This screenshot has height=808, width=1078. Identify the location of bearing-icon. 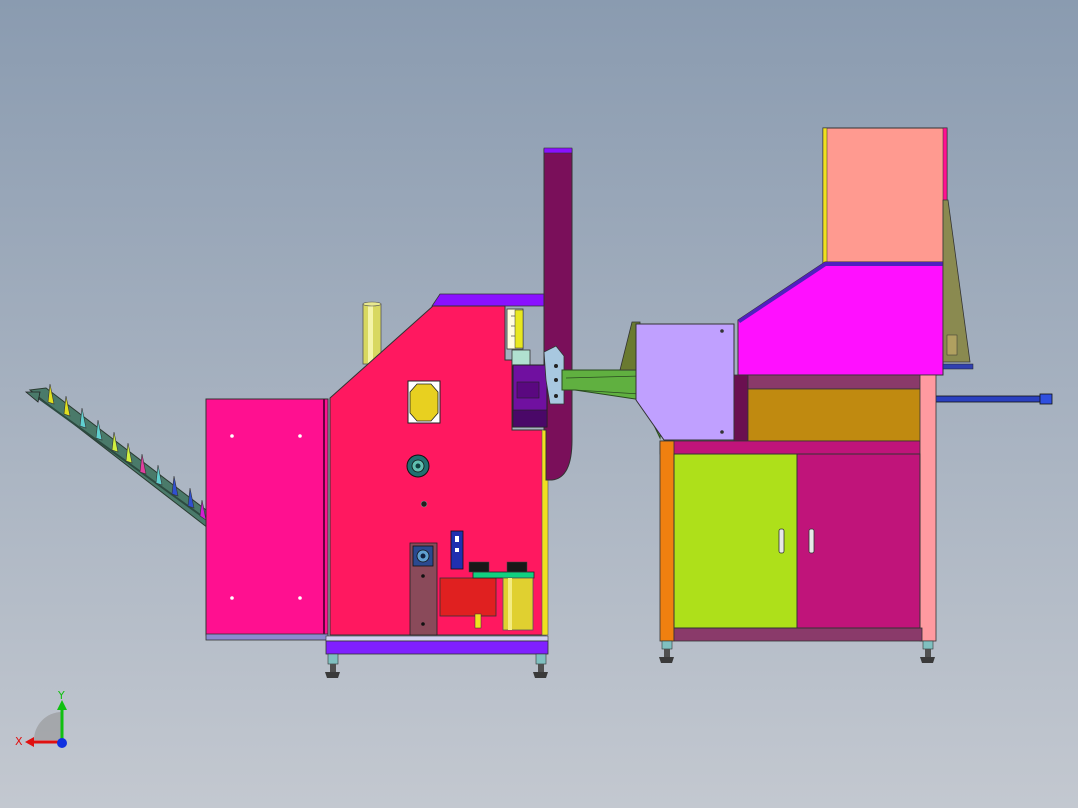
(418, 466).